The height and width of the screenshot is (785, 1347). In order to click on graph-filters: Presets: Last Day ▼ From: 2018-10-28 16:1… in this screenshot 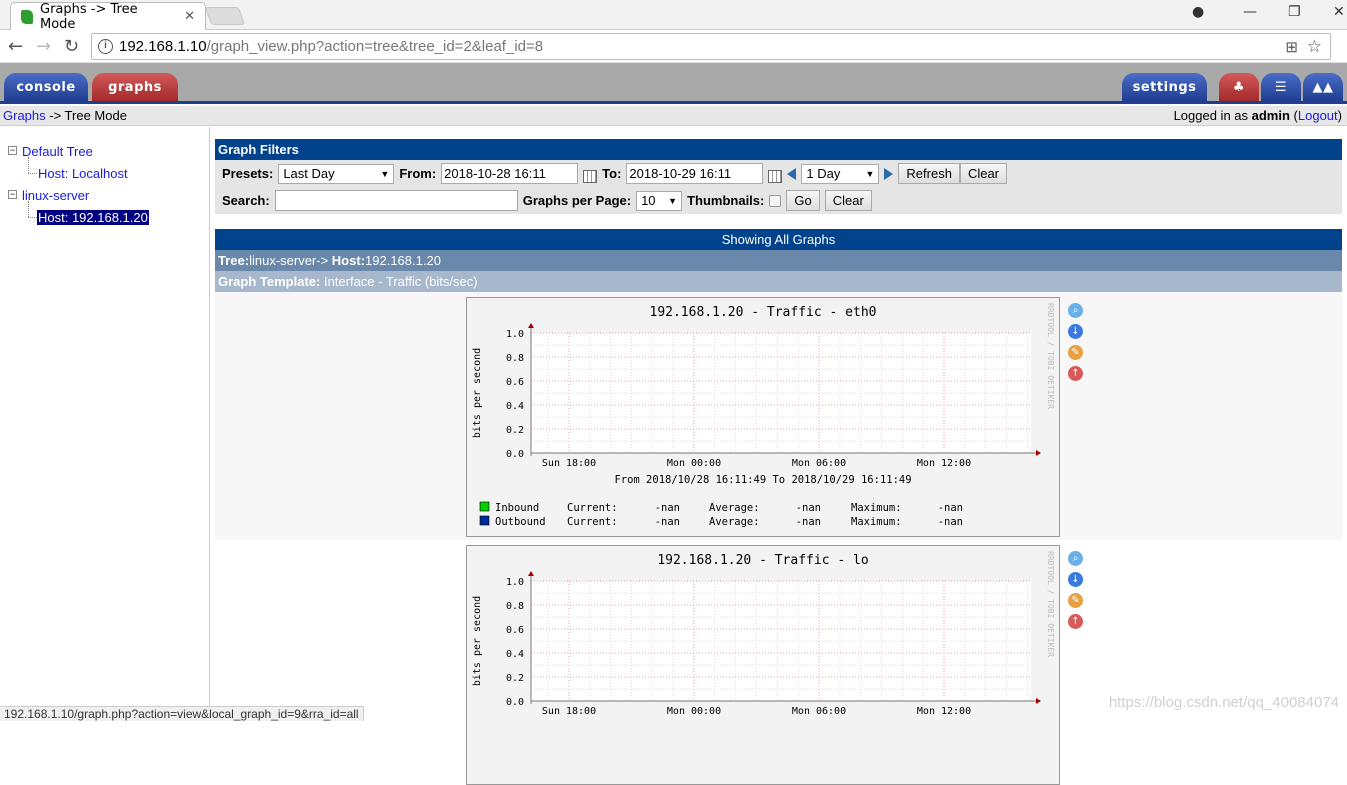, I will do `click(778, 187)`.